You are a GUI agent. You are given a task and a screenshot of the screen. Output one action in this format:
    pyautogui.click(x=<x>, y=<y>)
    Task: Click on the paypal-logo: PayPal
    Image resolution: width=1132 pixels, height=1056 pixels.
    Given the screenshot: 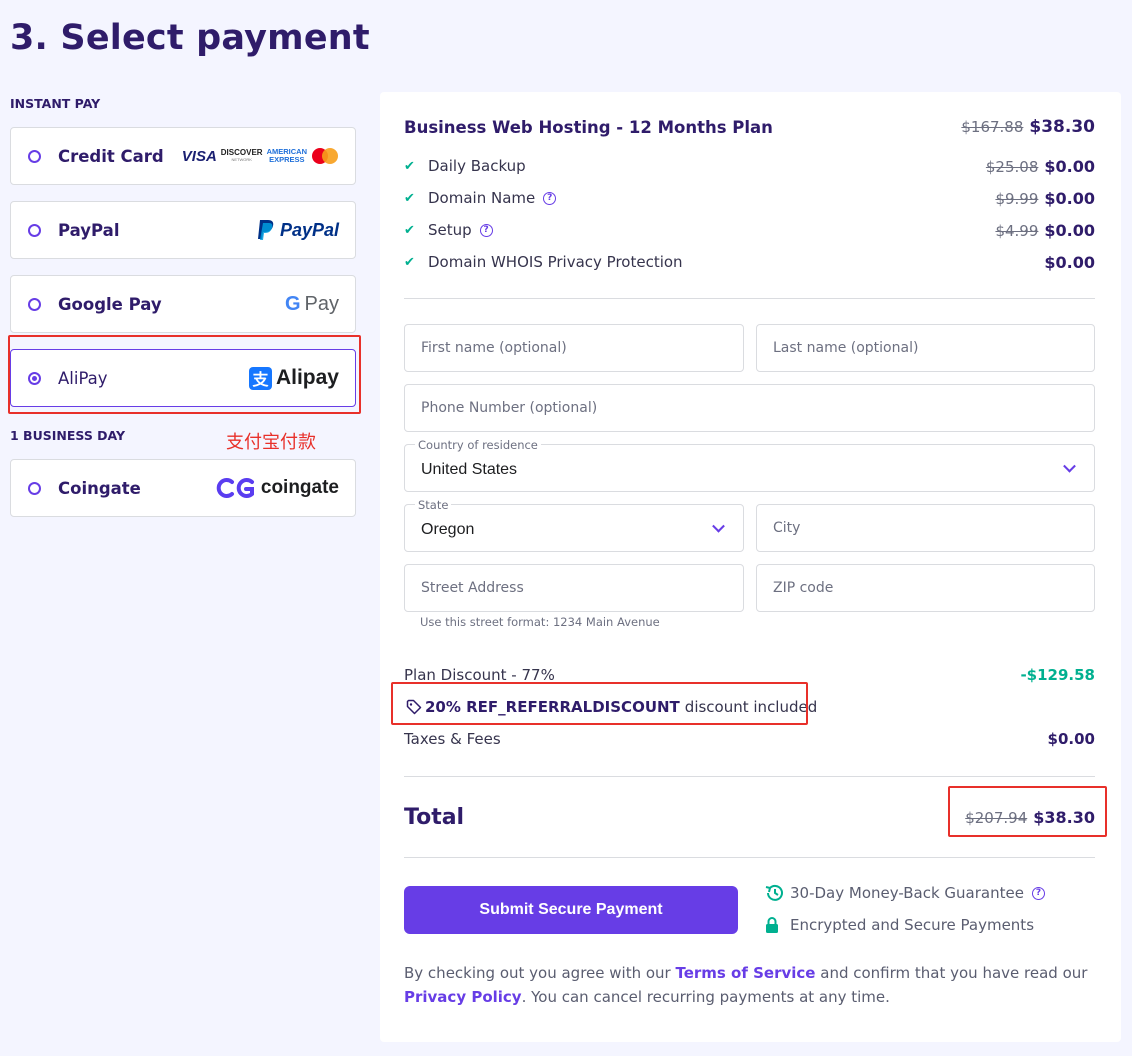 What is the action you would take?
    pyautogui.click(x=297, y=230)
    